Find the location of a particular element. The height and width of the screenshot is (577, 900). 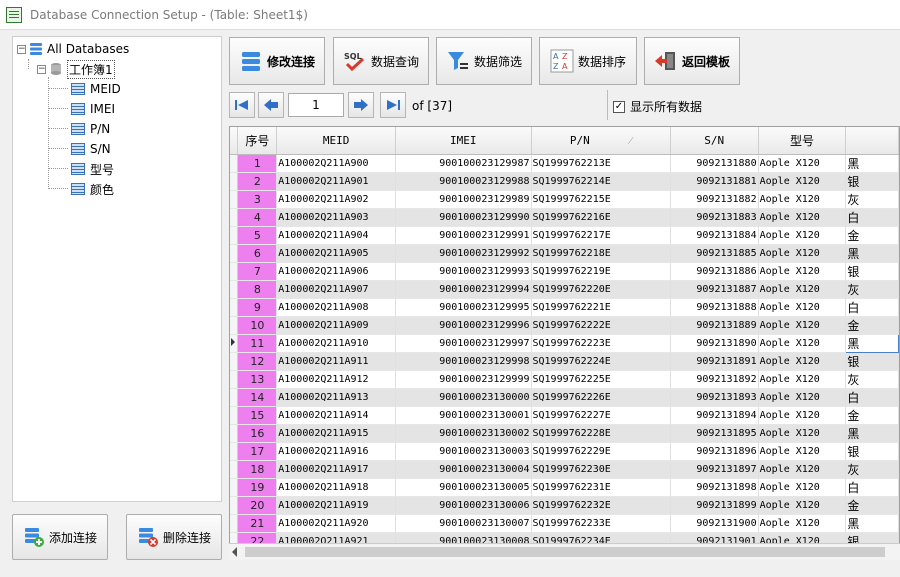

cell-sn: 9092131898 is located at coordinates (714, 487).